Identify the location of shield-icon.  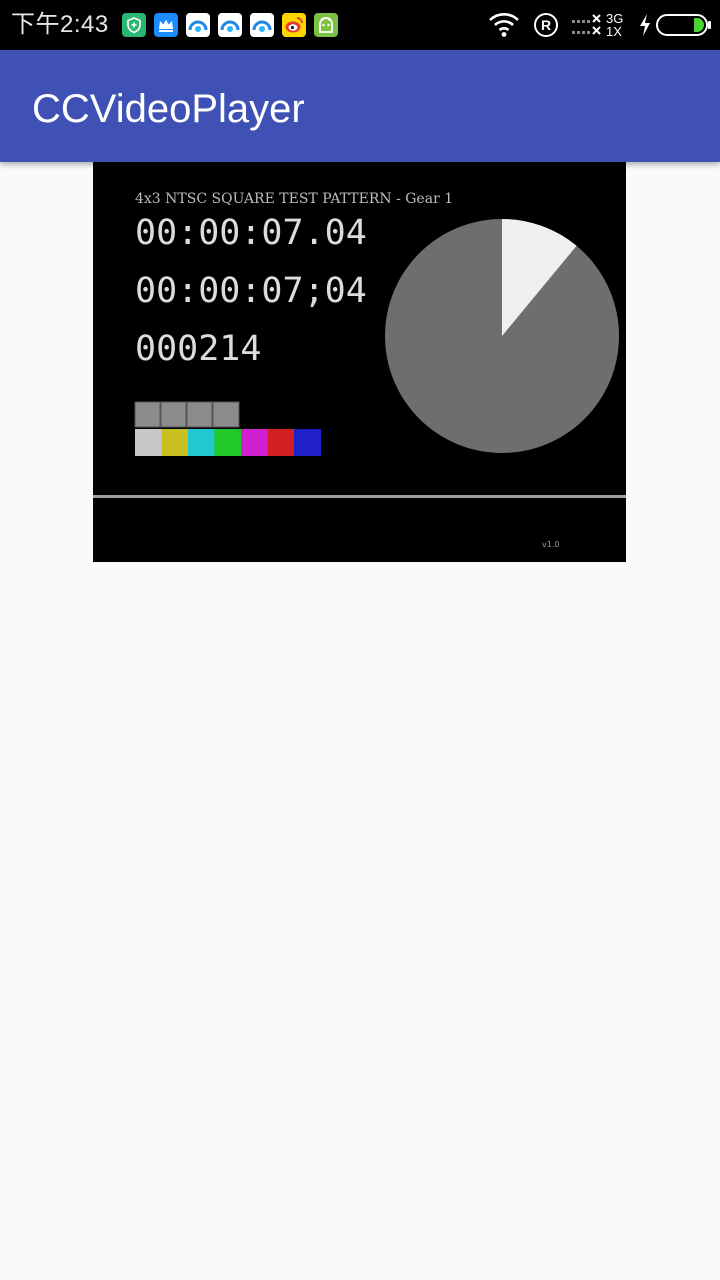
(134, 25).